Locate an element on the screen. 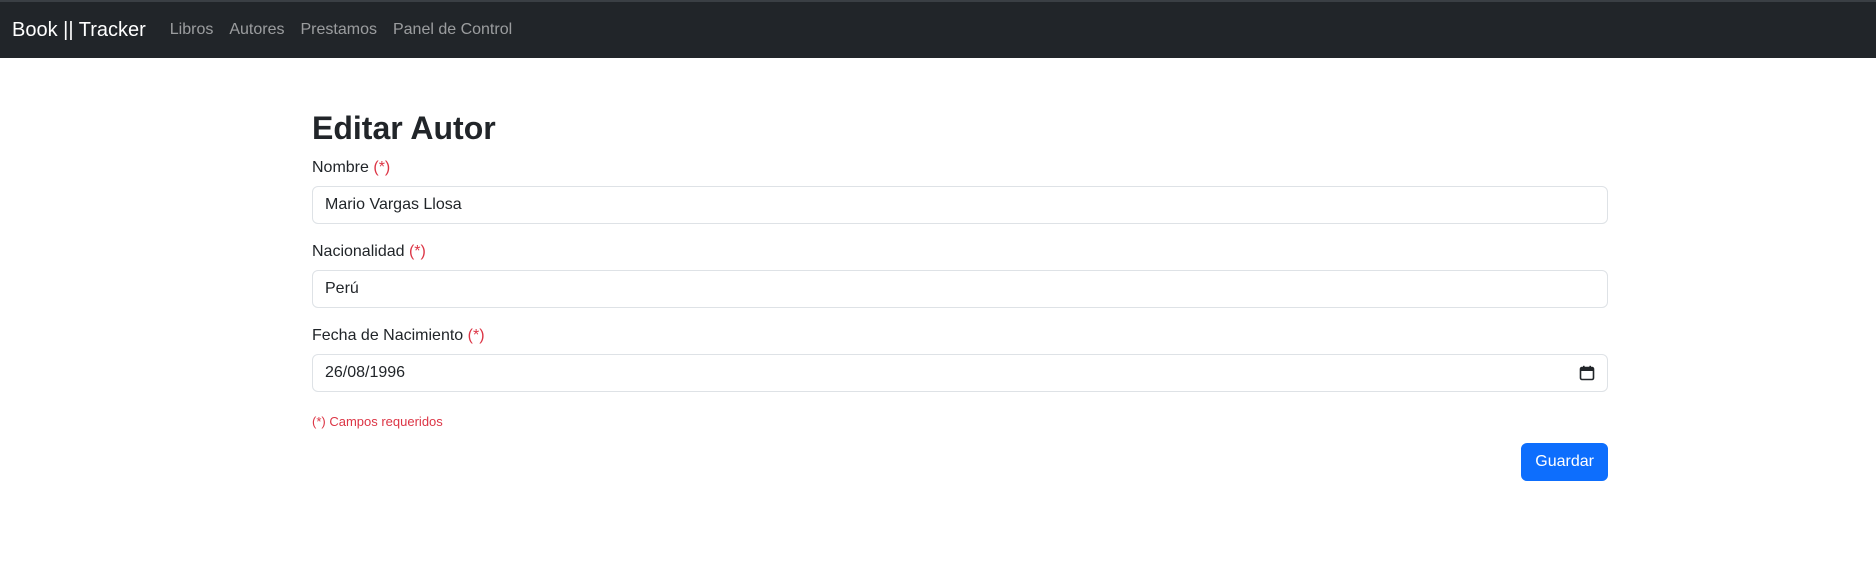  required-fields-note: (*) Campos requeridos is located at coordinates (377, 421).